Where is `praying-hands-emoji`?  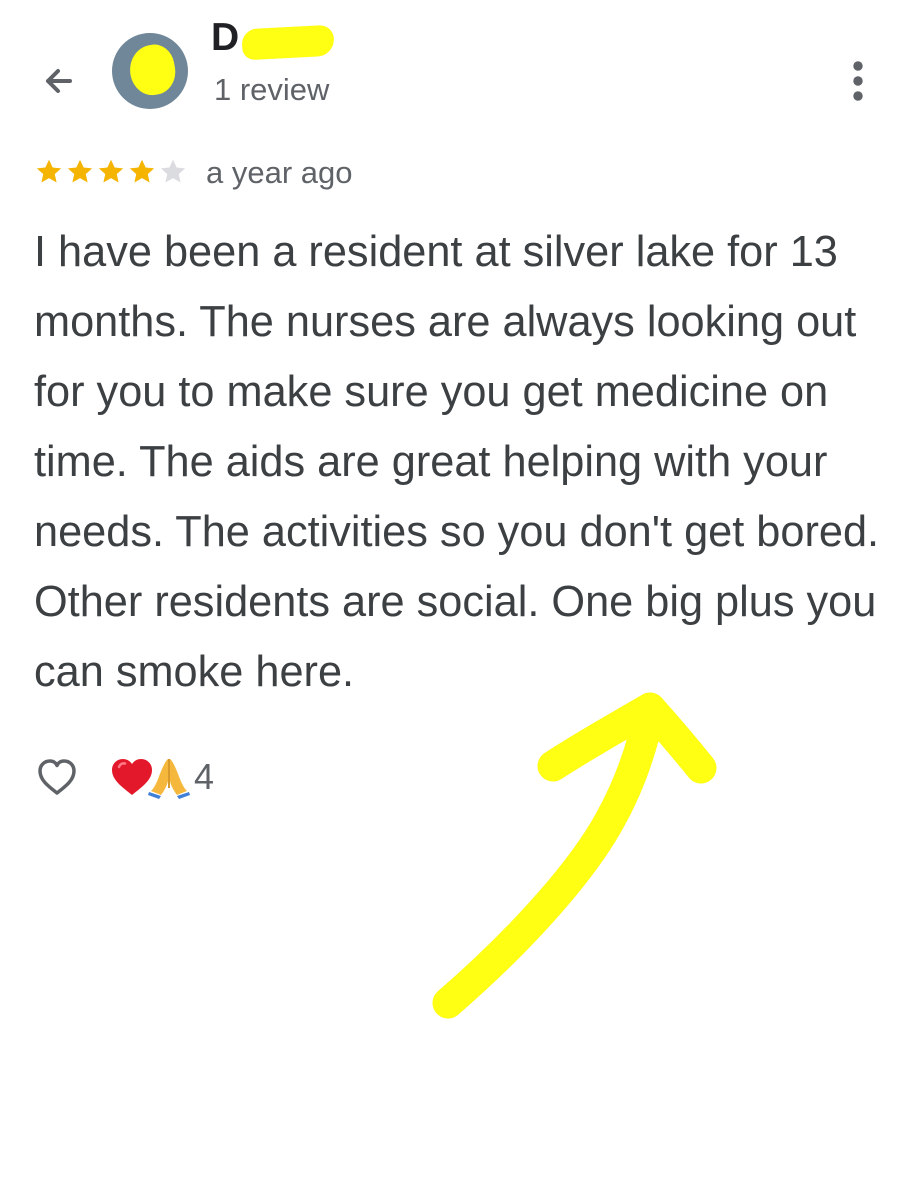 praying-hands-emoji is located at coordinates (169, 777).